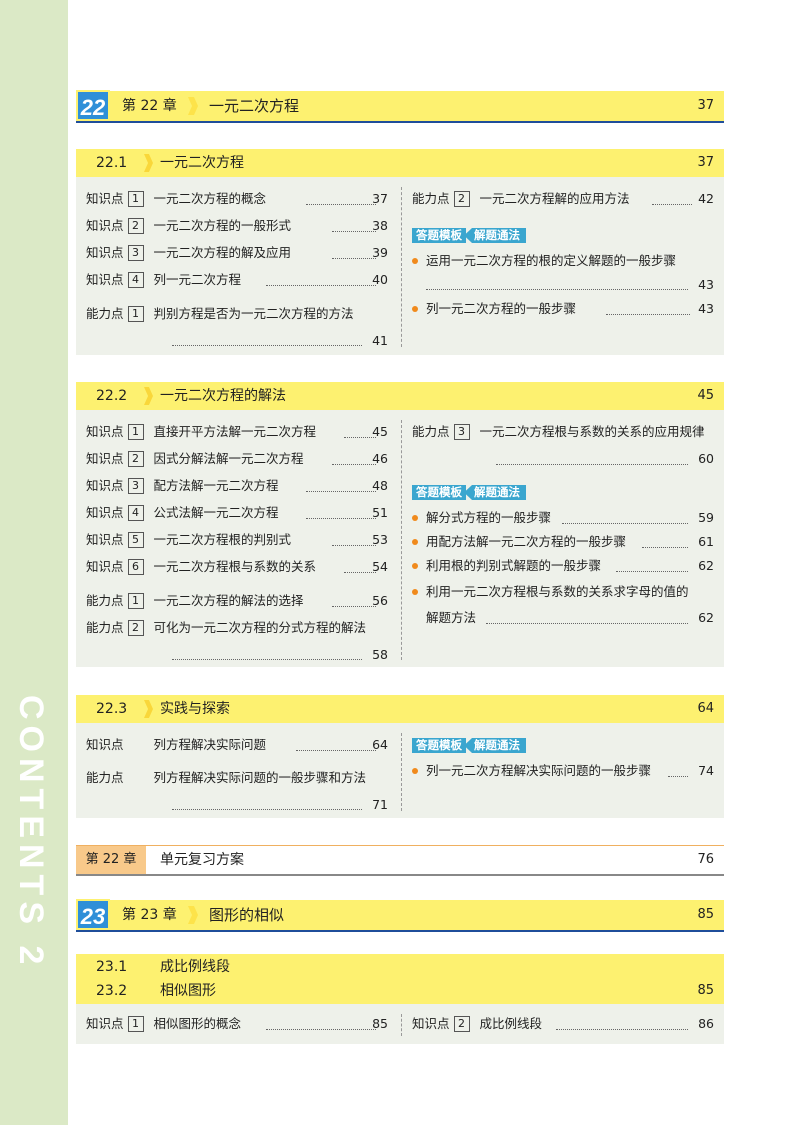 This screenshot has width=800, height=1125. I want to click on chapter-22-header: 22 第 22 章 一元二次方程 37, so click(400, 106).